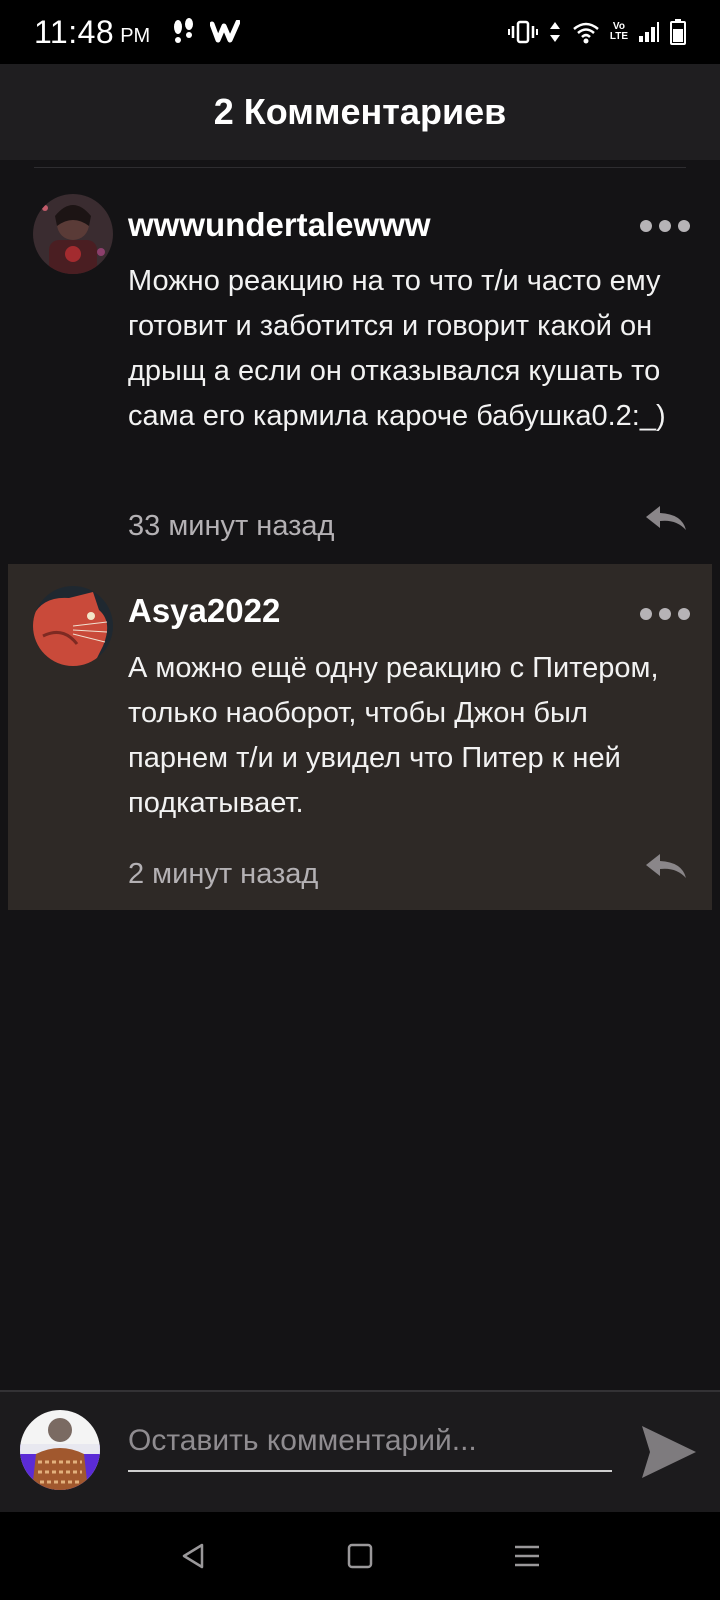 This screenshot has width=720, height=1600. I want to click on home-icon, so click(360, 1556).